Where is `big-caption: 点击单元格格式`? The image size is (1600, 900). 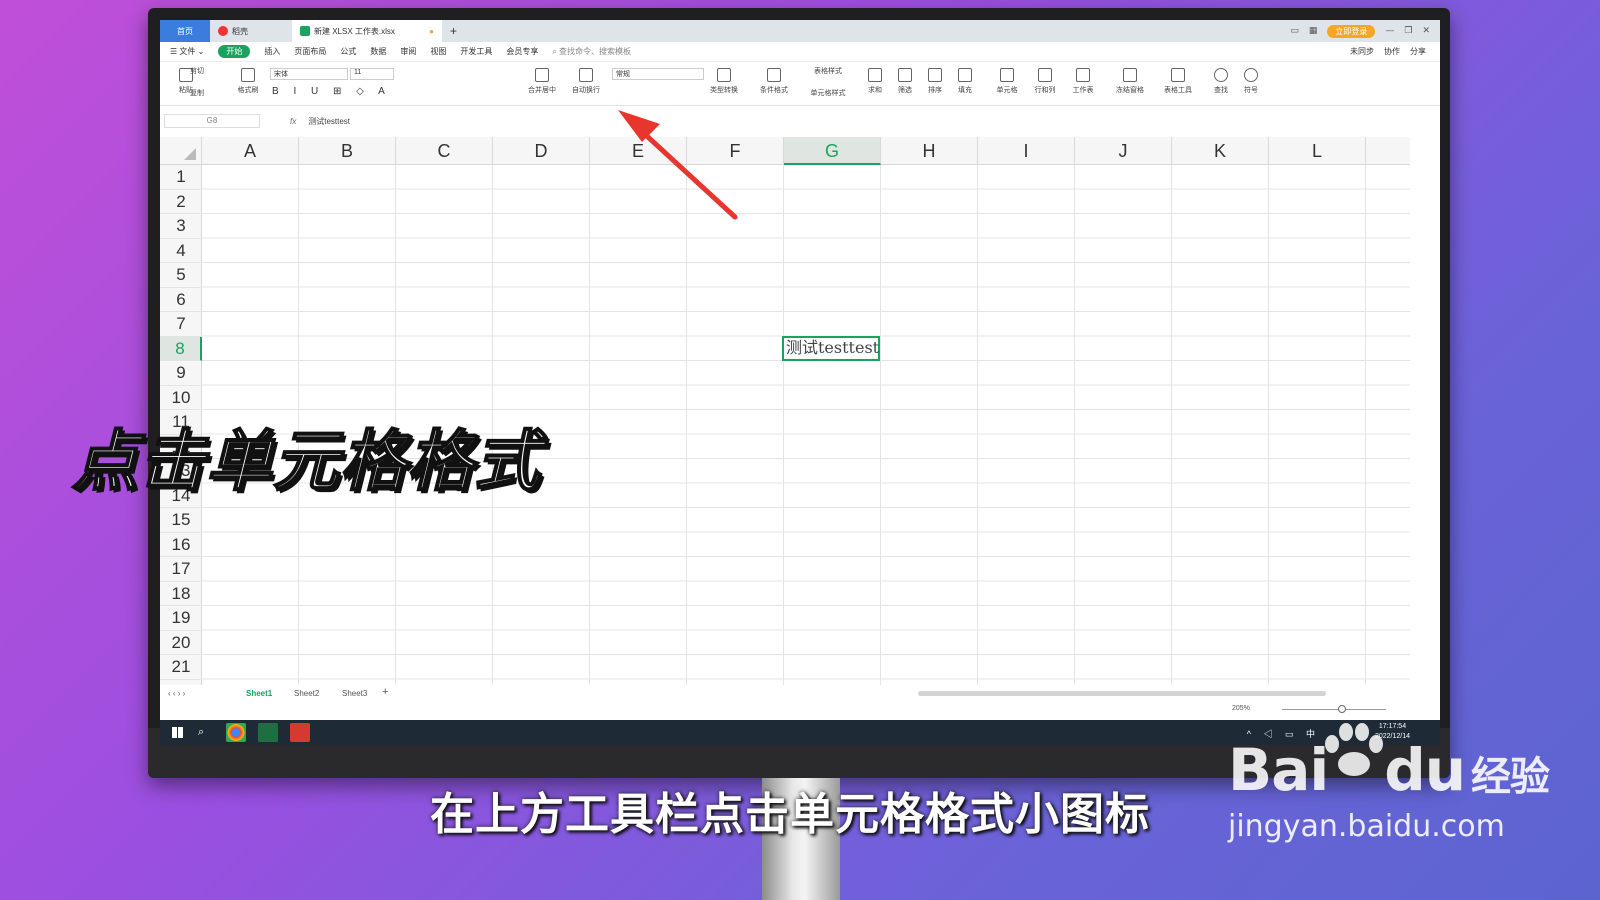 big-caption: 点击单元格格式 is located at coordinates (306, 461).